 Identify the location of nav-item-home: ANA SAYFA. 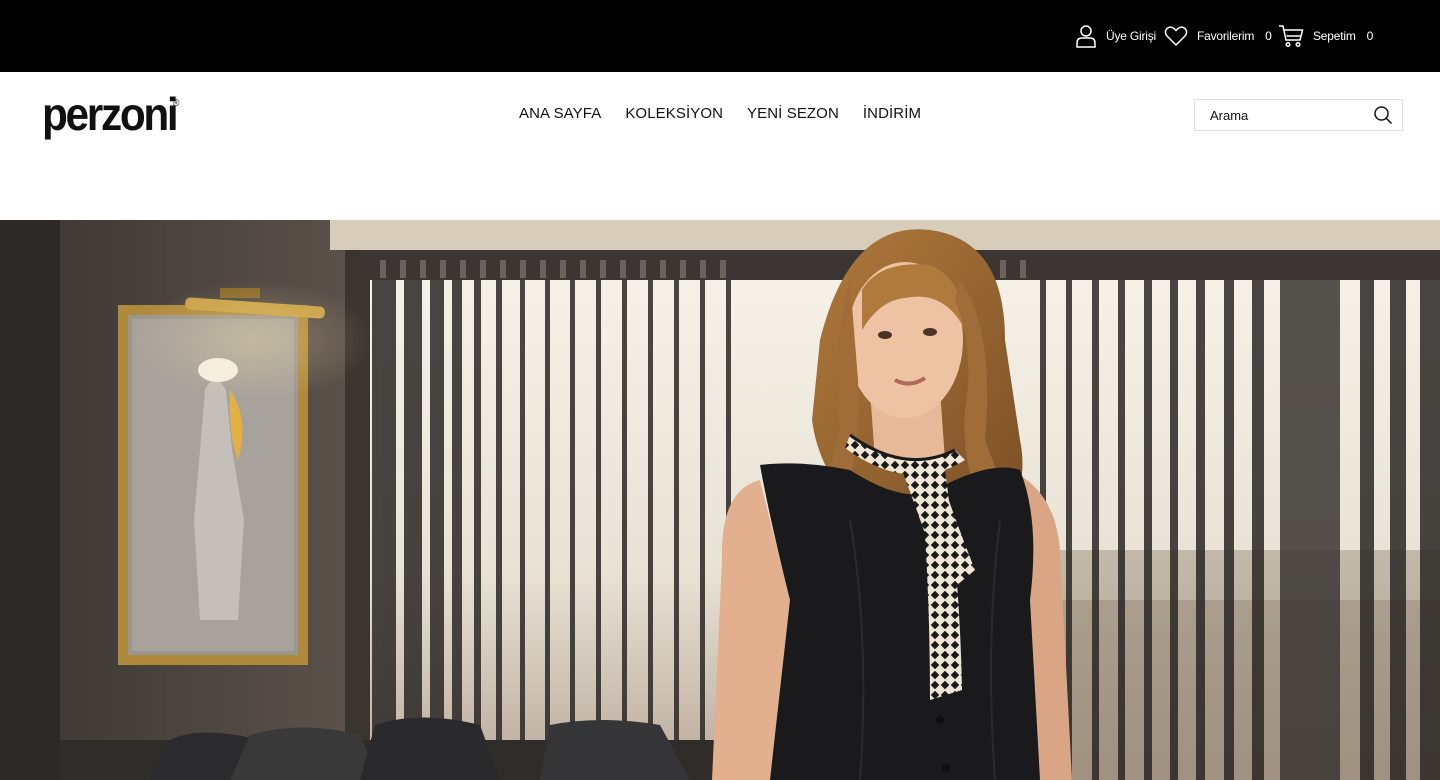
(560, 113).